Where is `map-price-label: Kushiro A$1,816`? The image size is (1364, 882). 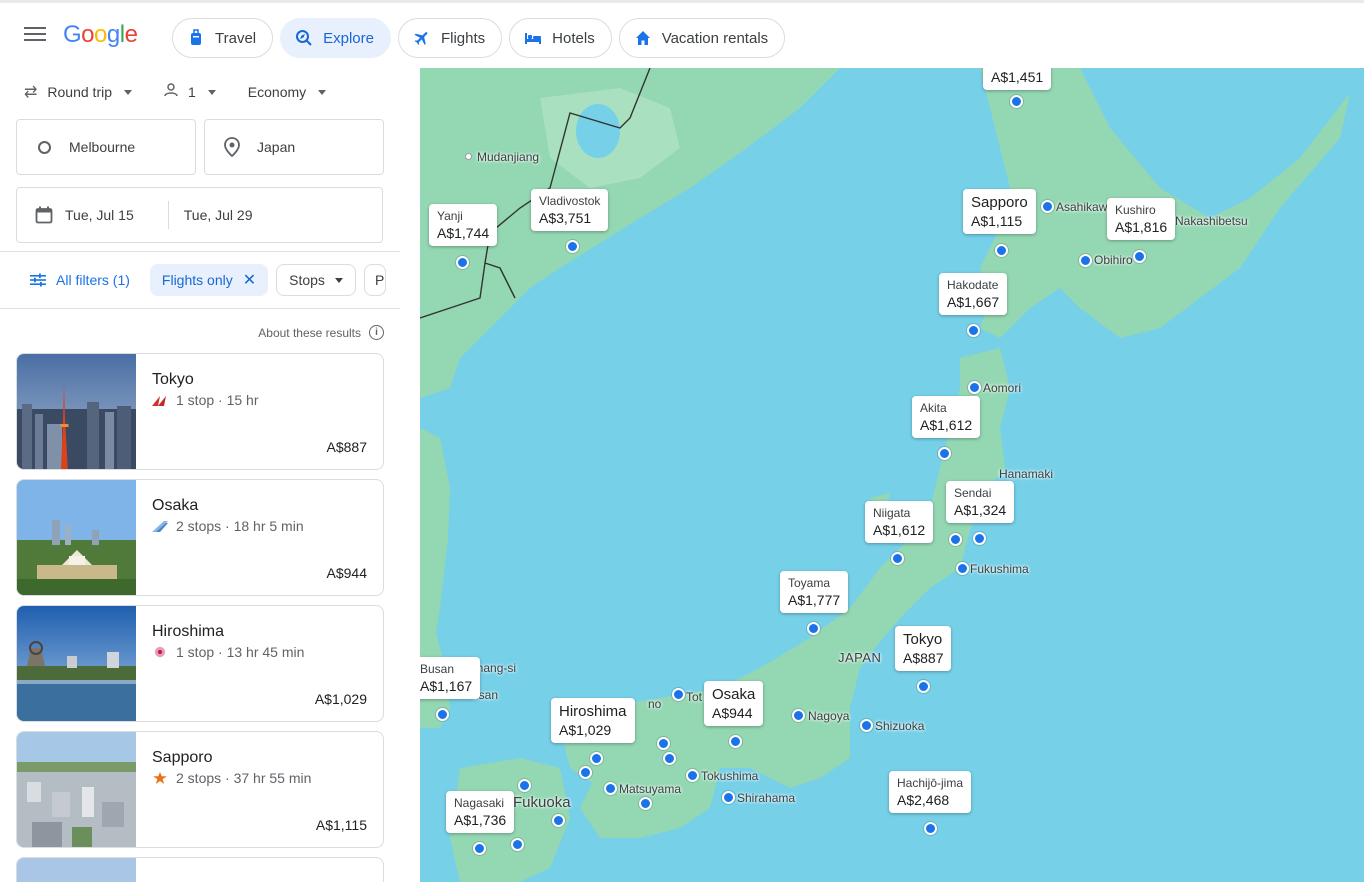
map-price-label: Kushiro A$1,816 is located at coordinates (1141, 219).